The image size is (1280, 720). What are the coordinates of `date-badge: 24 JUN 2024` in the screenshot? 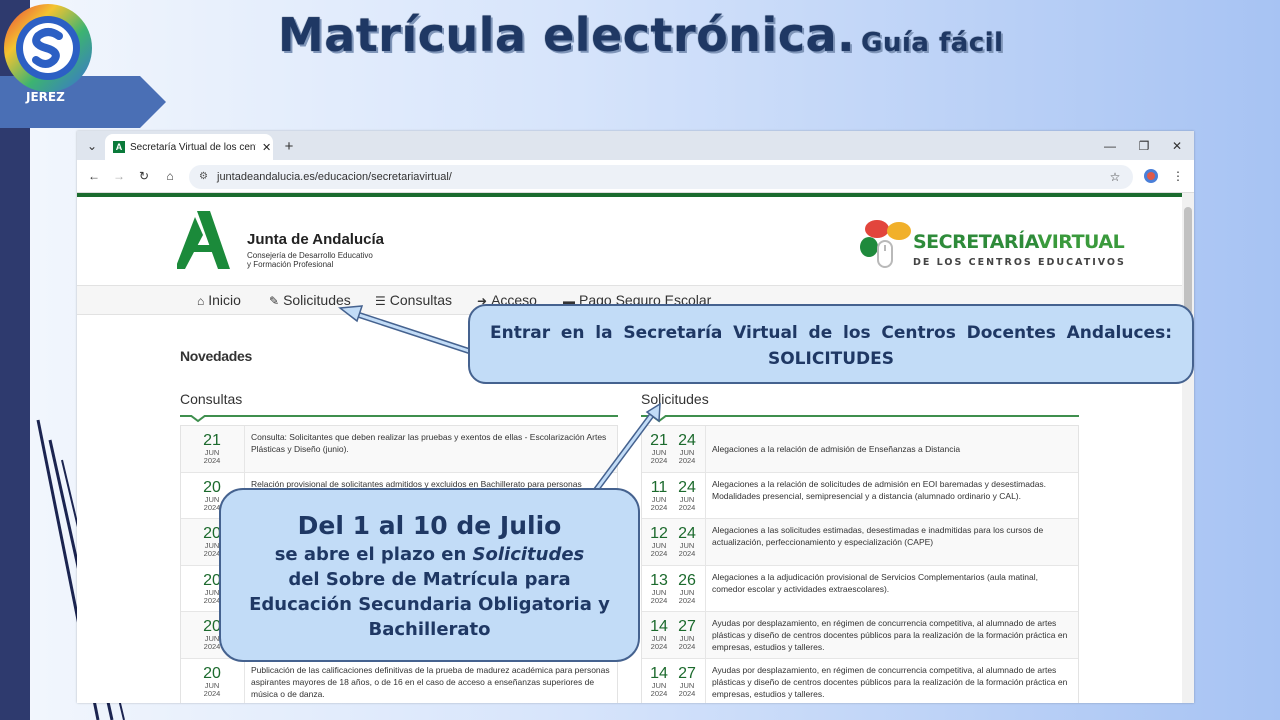 It's located at (687, 448).